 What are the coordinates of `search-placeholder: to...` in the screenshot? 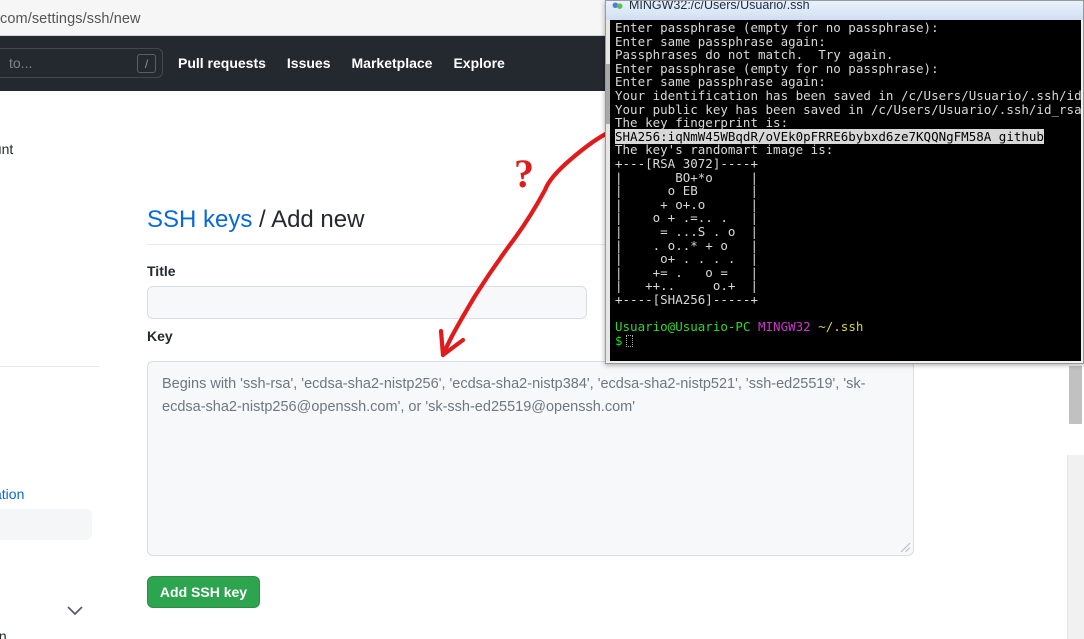 It's located at (21, 63).